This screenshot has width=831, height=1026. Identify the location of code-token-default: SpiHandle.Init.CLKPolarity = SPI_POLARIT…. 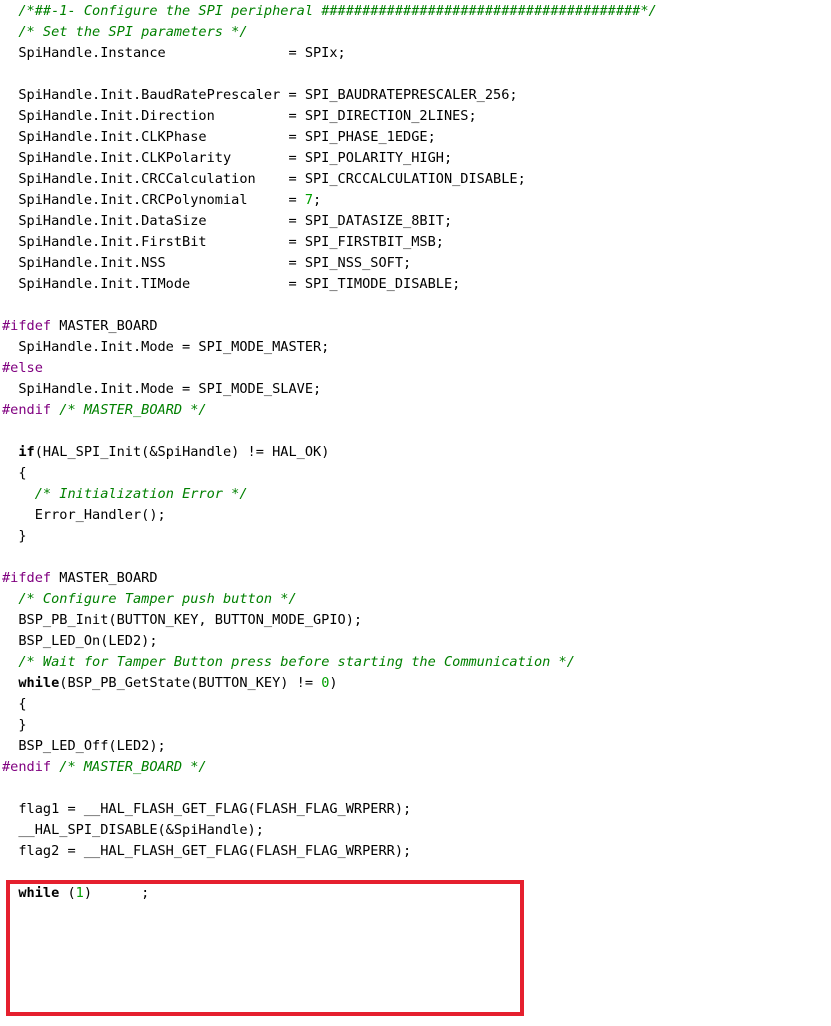
(227, 158).